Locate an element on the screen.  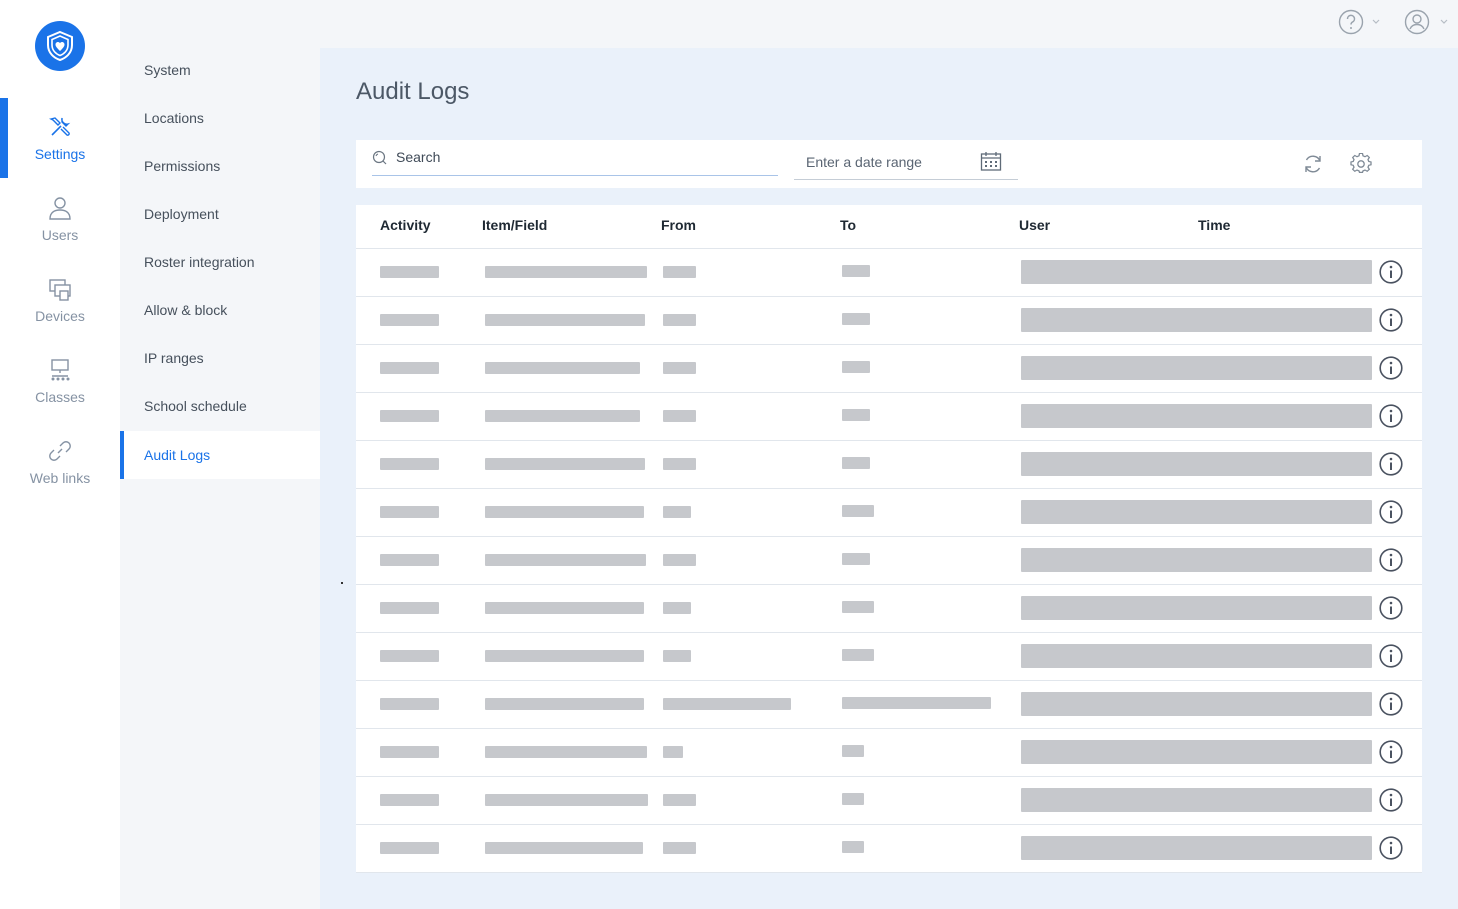
subnav-item-ip-ranges: IP ranges is located at coordinates (220, 358).